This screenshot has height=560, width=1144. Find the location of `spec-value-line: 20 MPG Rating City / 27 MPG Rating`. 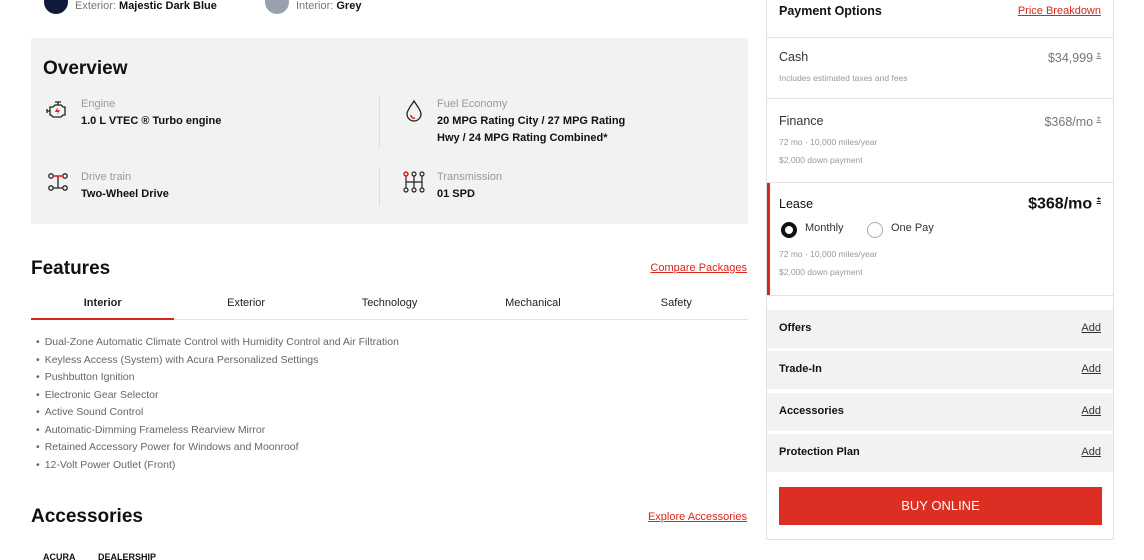

spec-value-line: 20 MPG Rating City / 27 MPG Rating is located at coordinates (531, 121).